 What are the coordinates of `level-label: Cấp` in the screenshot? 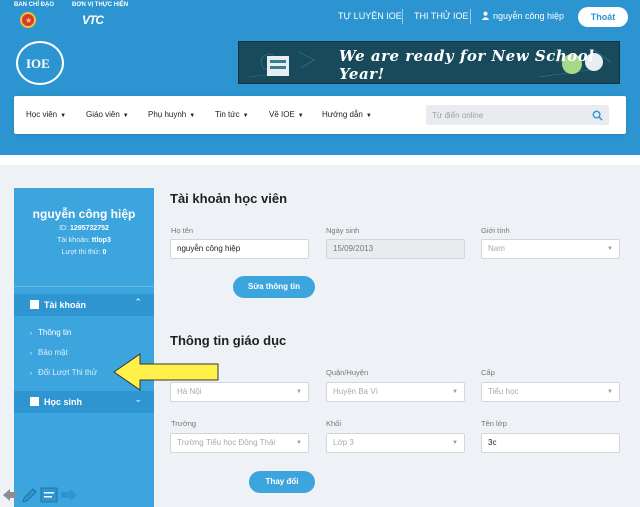 It's located at (488, 372).